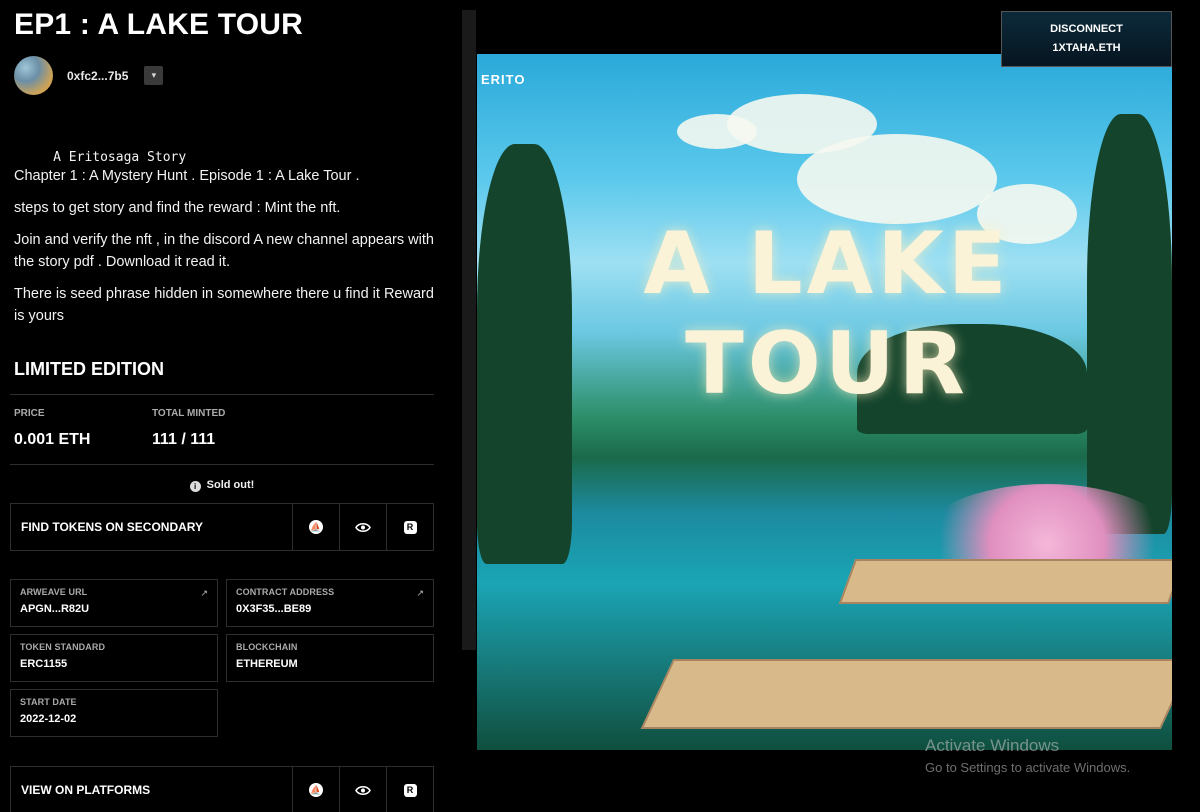 The width and height of the screenshot is (1200, 812). What do you see at coordinates (1086, 29) in the screenshot?
I see `disconnect-label: DISCONNECT` at bounding box center [1086, 29].